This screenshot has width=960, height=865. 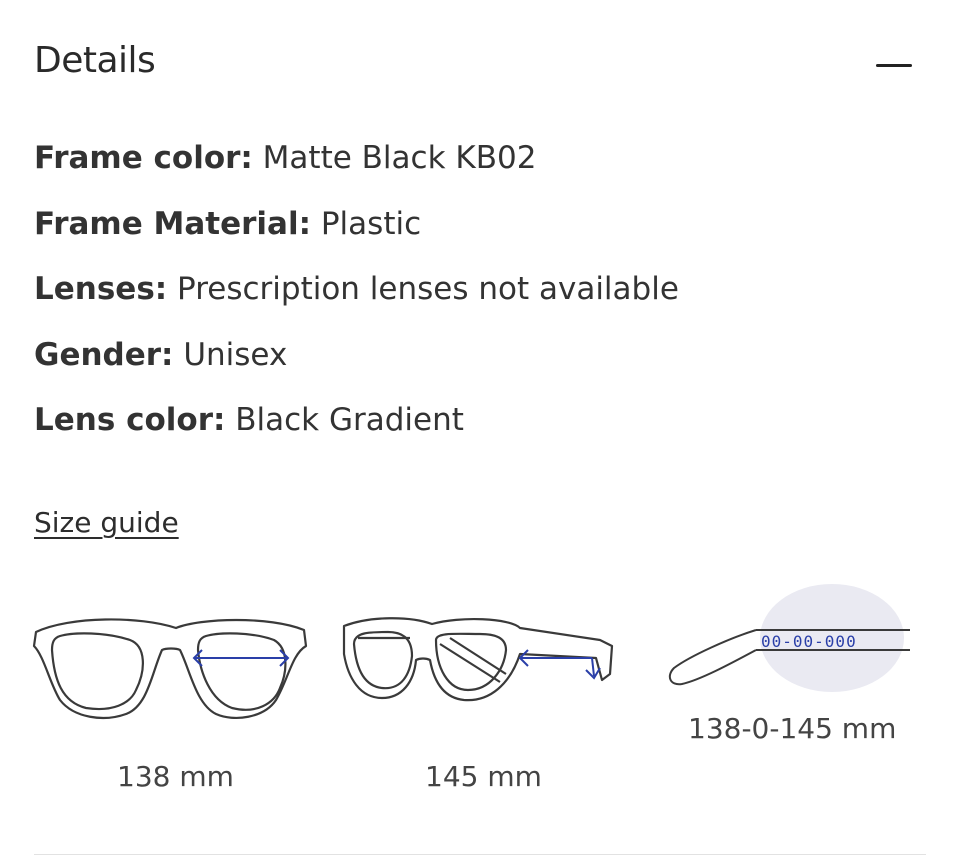 What do you see at coordinates (399, 158) in the screenshot?
I see `detail-value: Matte Black KB02` at bounding box center [399, 158].